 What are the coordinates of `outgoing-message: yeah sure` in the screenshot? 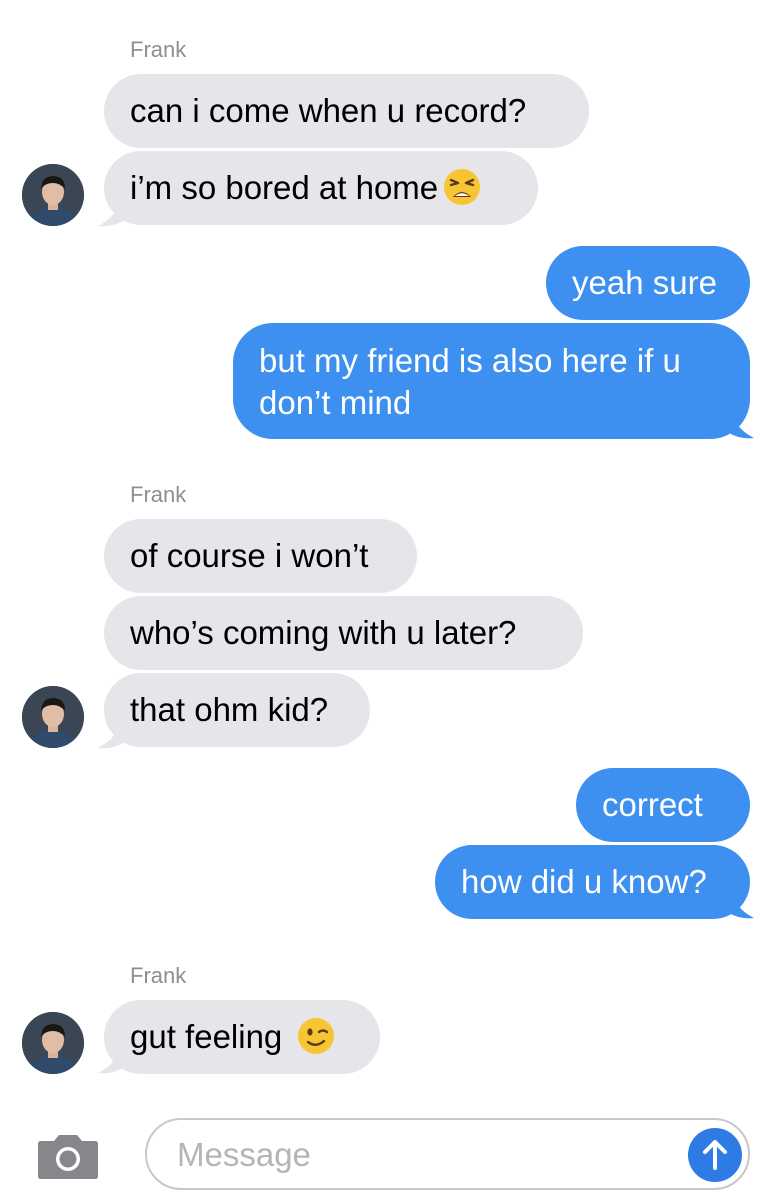 It's located at (648, 283).